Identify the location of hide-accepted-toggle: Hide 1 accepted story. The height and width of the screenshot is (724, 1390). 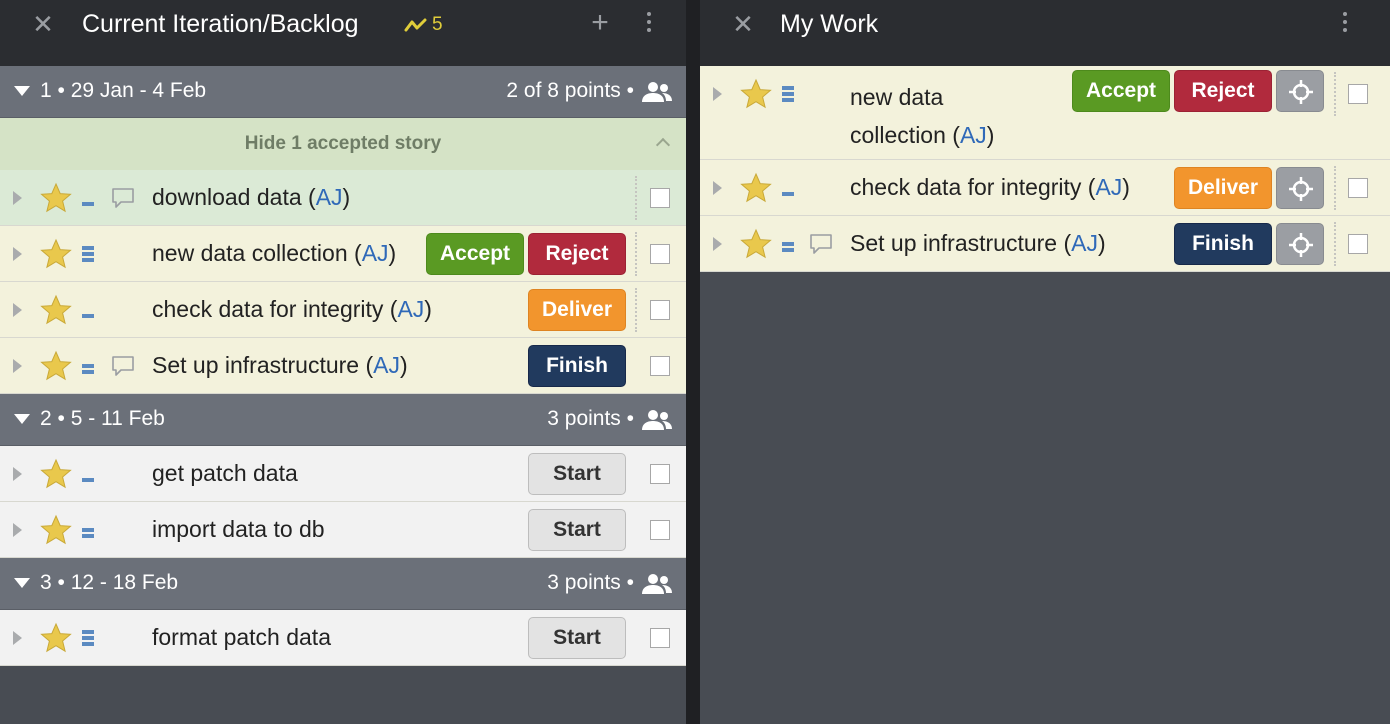
(343, 144).